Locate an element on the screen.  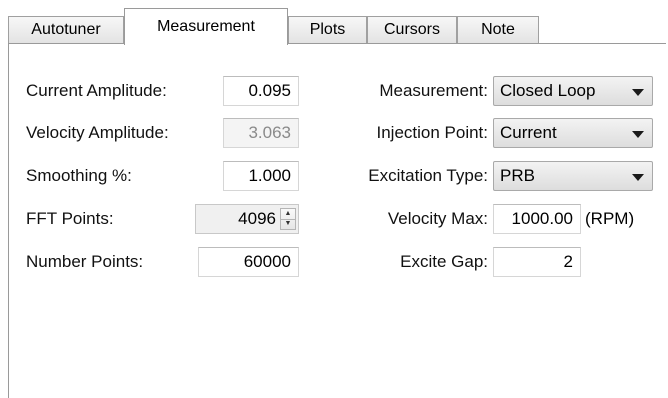
spin-down-icon: ▼ is located at coordinates (288, 224).